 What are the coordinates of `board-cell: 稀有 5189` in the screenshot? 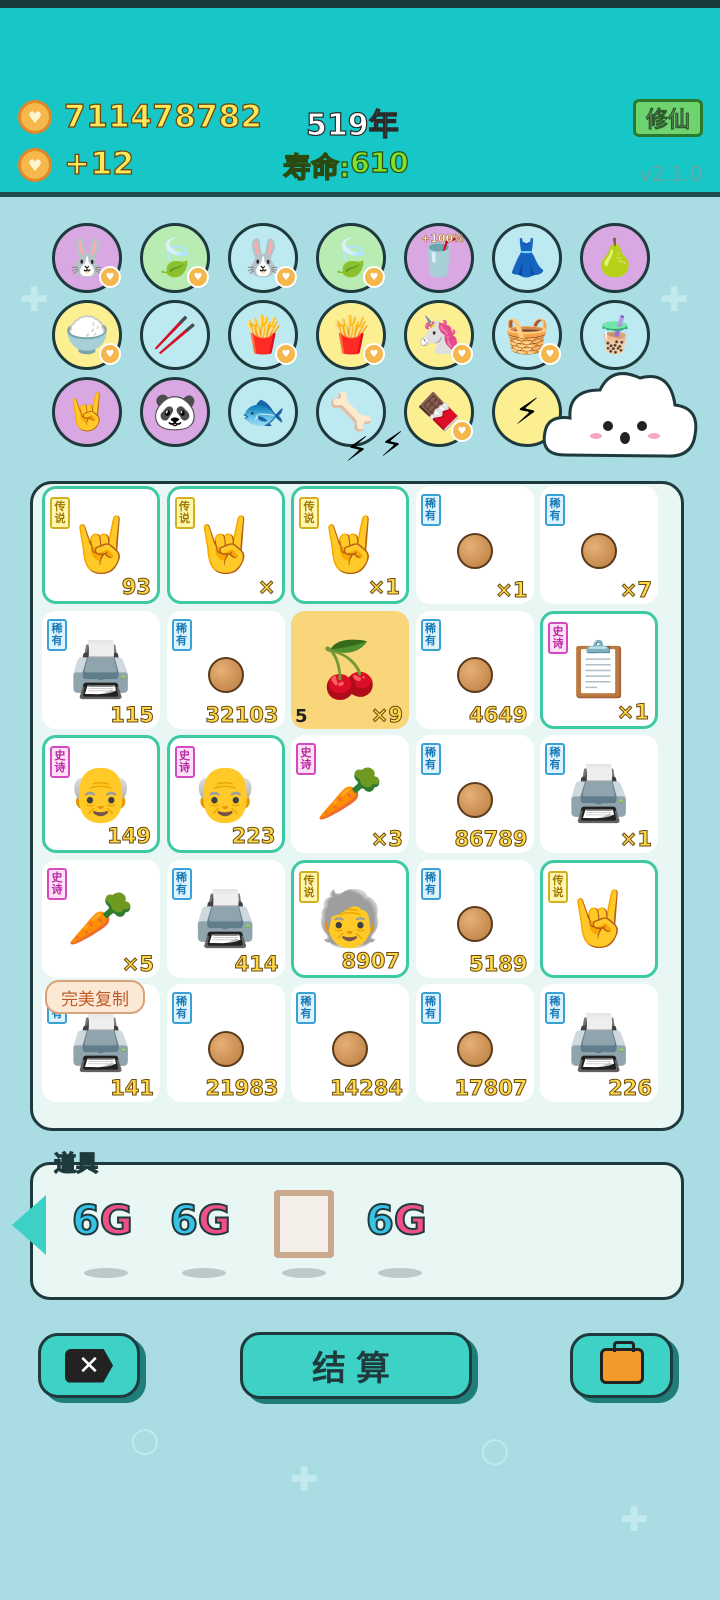 It's located at (474, 918).